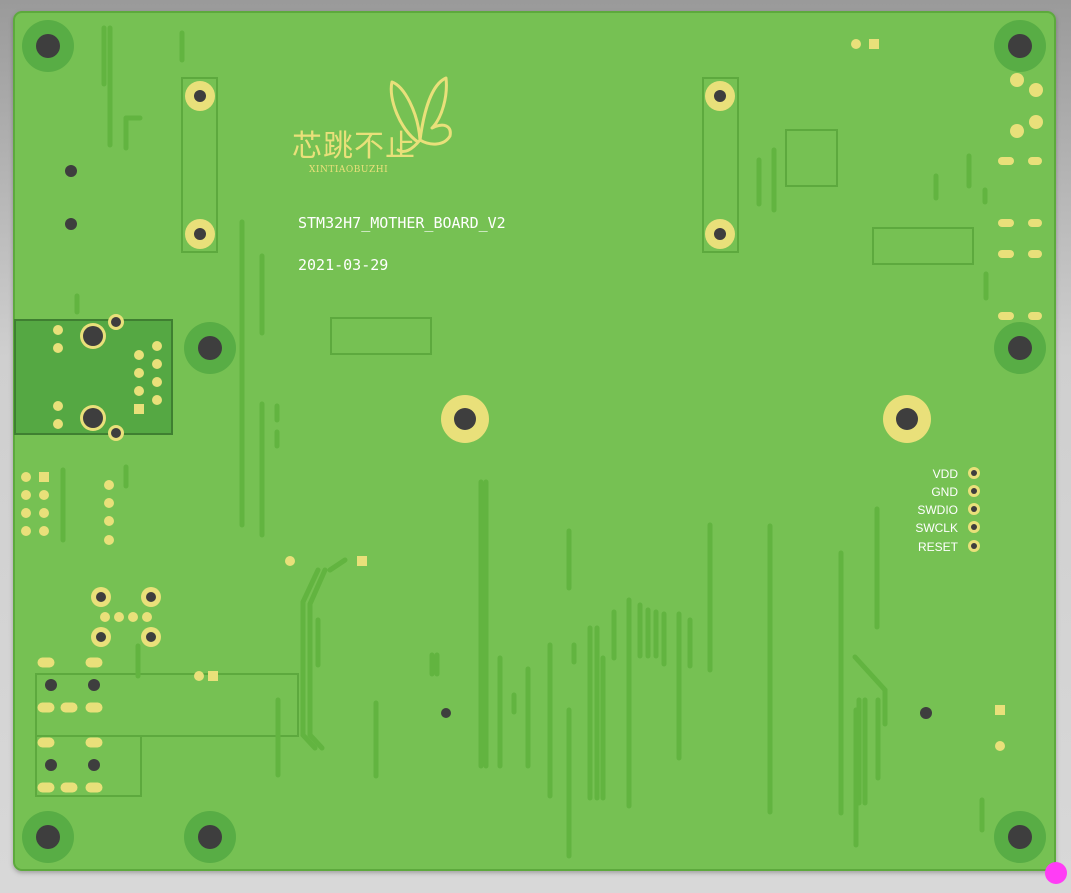 The width and height of the screenshot is (1071, 893). What do you see at coordinates (937, 510) in the screenshot?
I see `swd-label-swdio: SWDIO` at bounding box center [937, 510].